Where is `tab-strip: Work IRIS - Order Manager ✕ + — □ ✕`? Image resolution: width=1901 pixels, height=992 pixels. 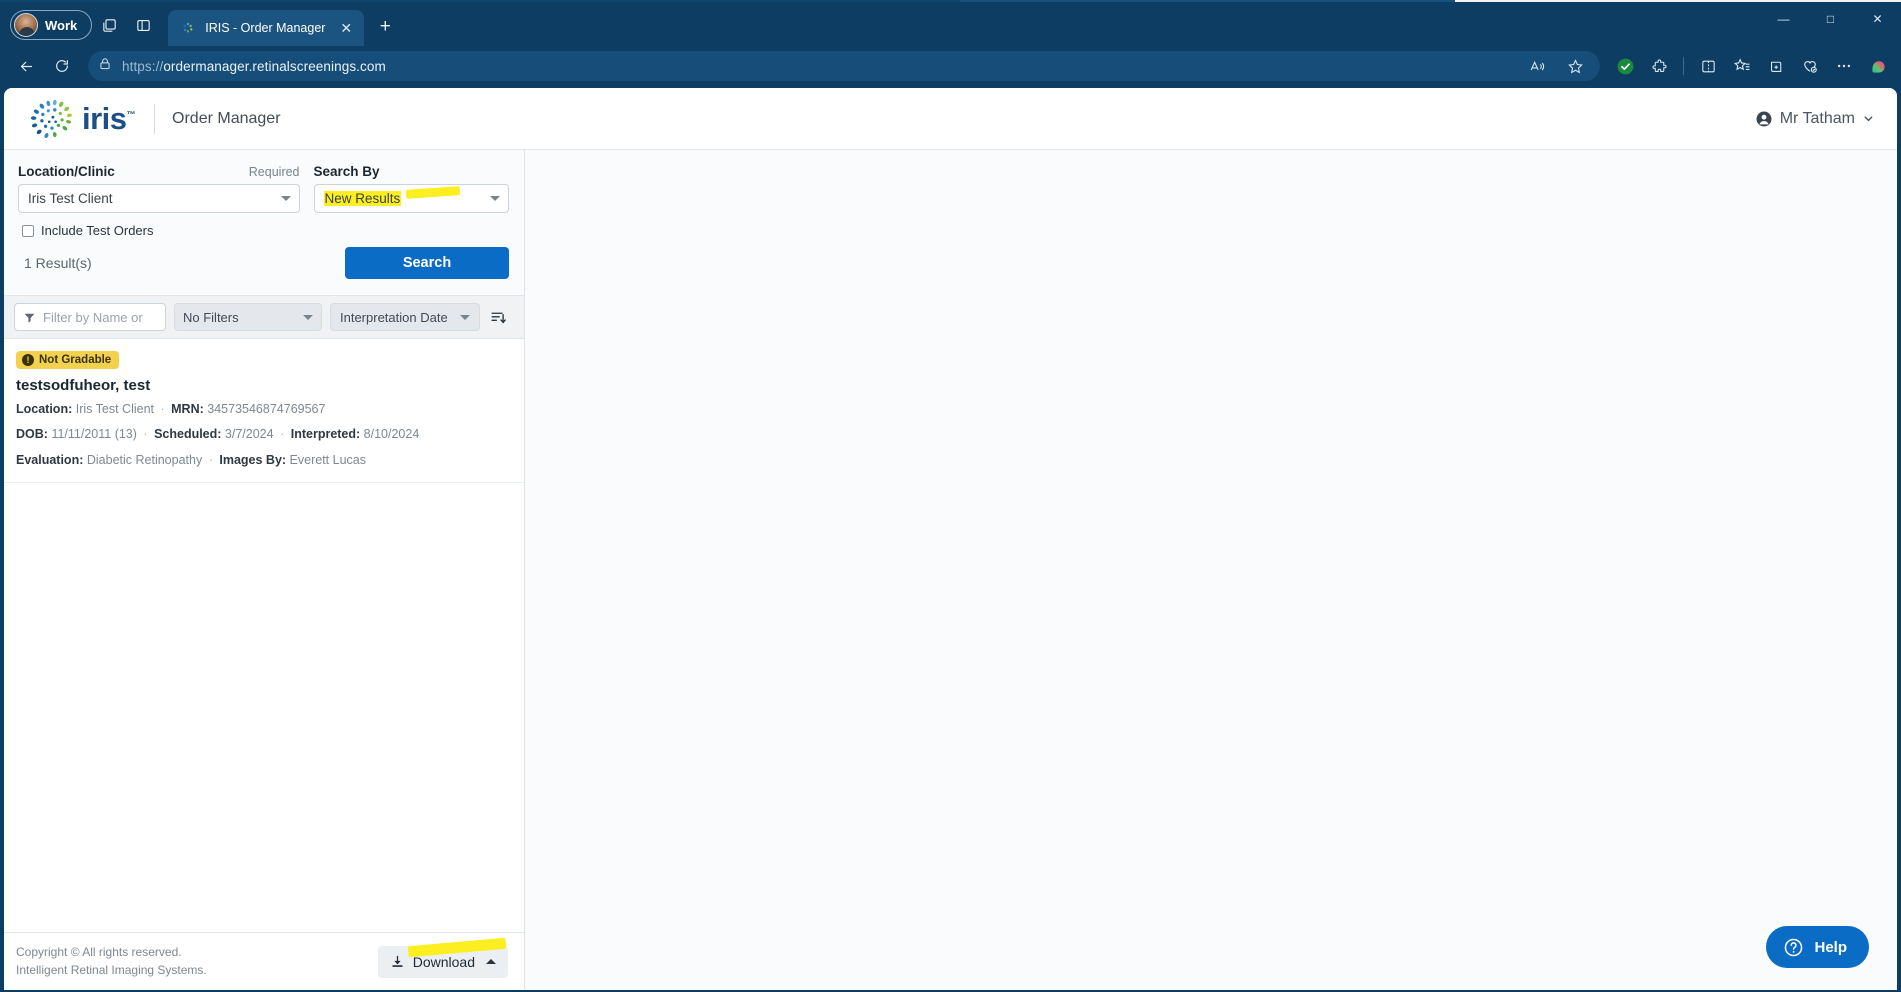 tab-strip: Work IRIS - Order Manager ✕ + — □ ✕ is located at coordinates (950, 24).